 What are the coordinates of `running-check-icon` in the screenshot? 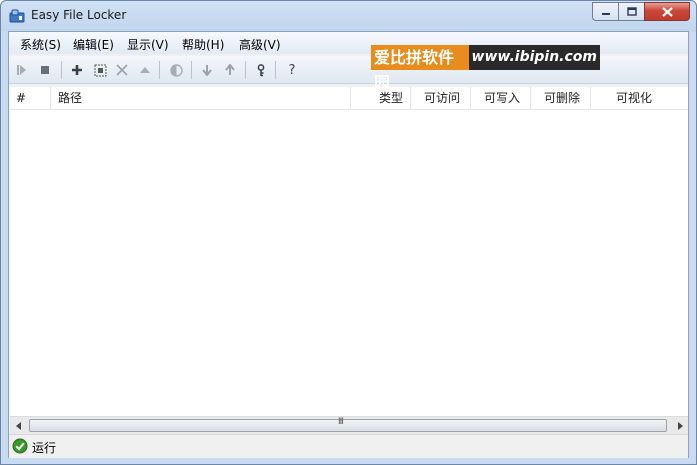 It's located at (20, 446).